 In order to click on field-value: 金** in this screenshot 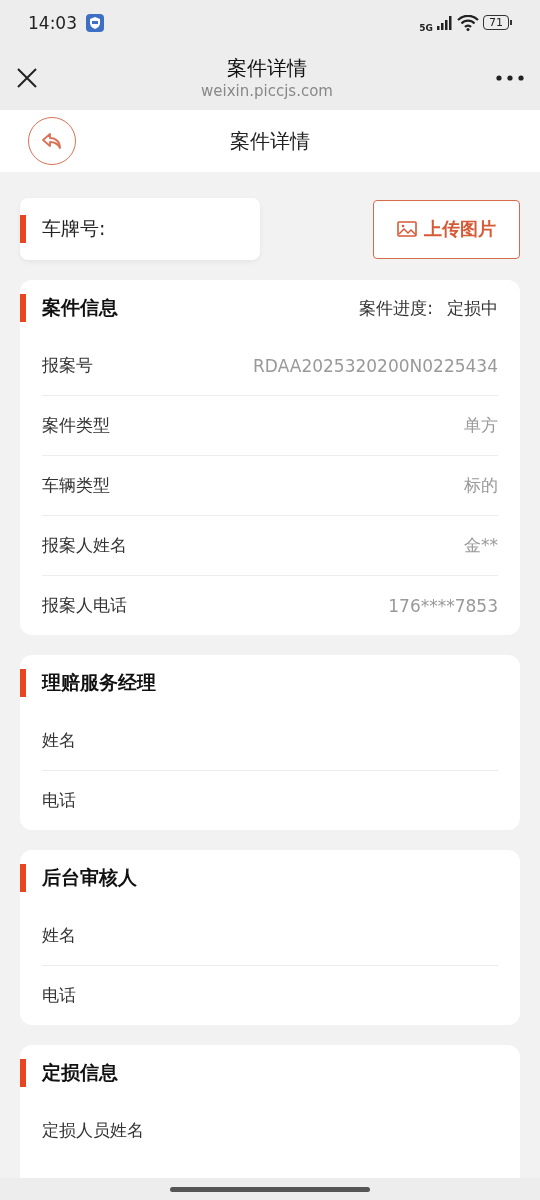, I will do `click(481, 545)`.